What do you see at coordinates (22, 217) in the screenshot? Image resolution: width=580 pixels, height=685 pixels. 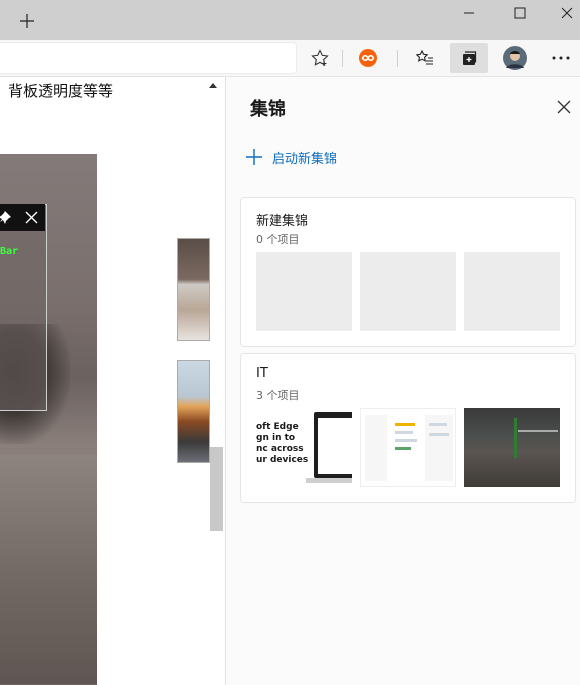 I see `overlay-toolbar` at bounding box center [22, 217].